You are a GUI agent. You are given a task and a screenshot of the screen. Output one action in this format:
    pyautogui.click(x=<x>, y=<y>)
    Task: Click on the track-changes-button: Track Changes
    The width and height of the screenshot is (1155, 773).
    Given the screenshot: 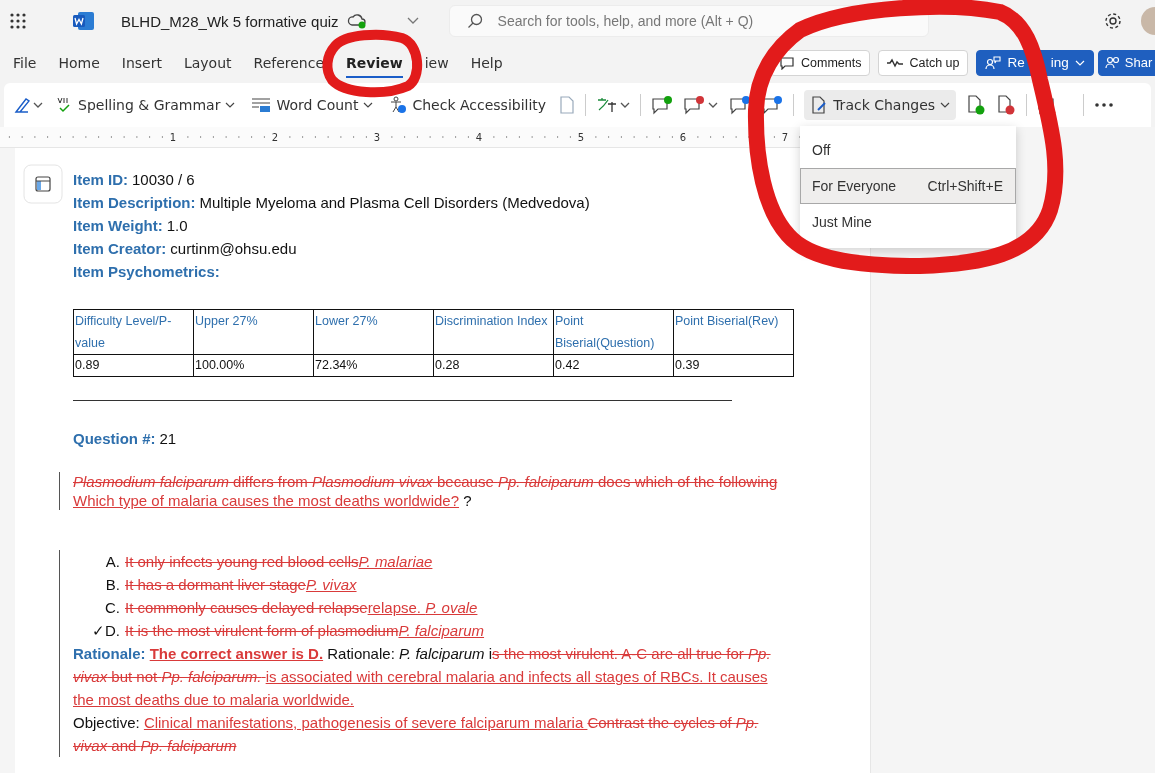 What is the action you would take?
    pyautogui.click(x=880, y=105)
    